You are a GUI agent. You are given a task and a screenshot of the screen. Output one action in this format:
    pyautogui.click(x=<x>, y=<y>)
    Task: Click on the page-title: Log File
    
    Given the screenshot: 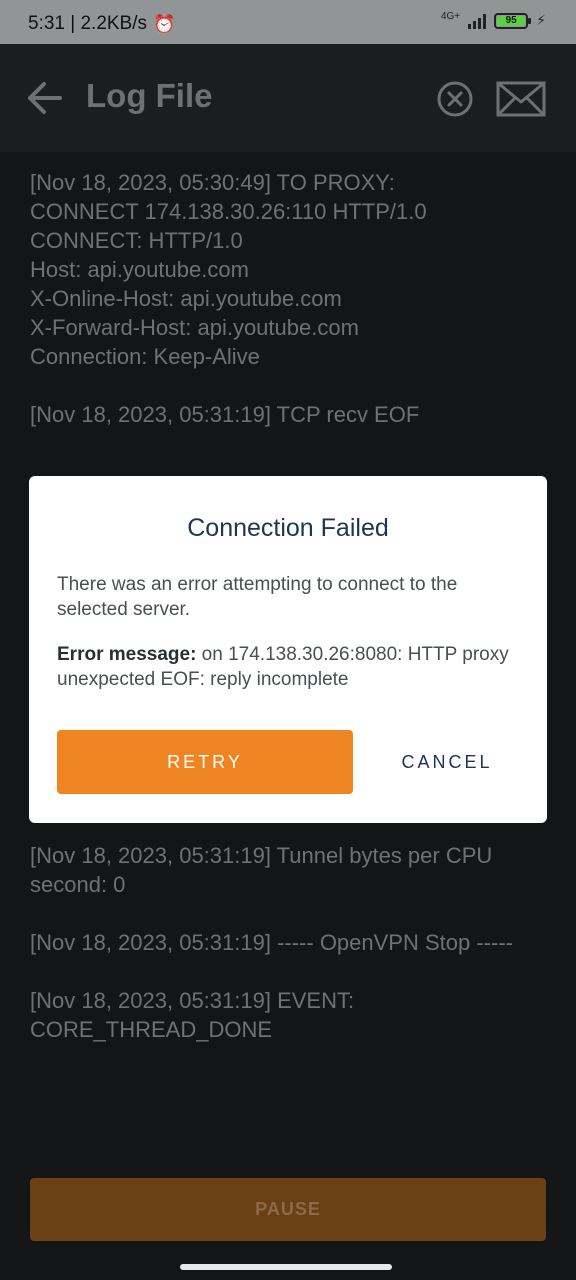 What is the action you would take?
    pyautogui.click(x=149, y=95)
    